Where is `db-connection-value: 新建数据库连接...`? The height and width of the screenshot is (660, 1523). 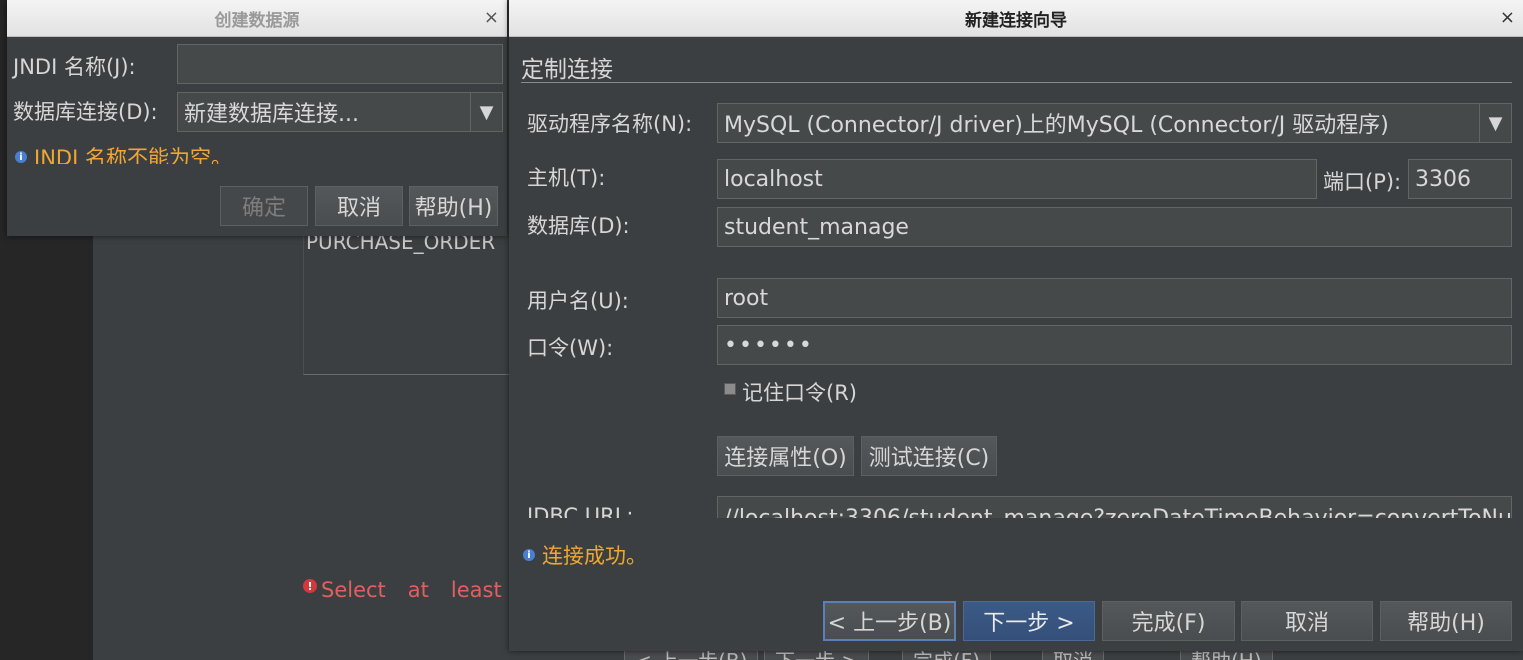 db-connection-value: 新建数据库连接... is located at coordinates (271, 114).